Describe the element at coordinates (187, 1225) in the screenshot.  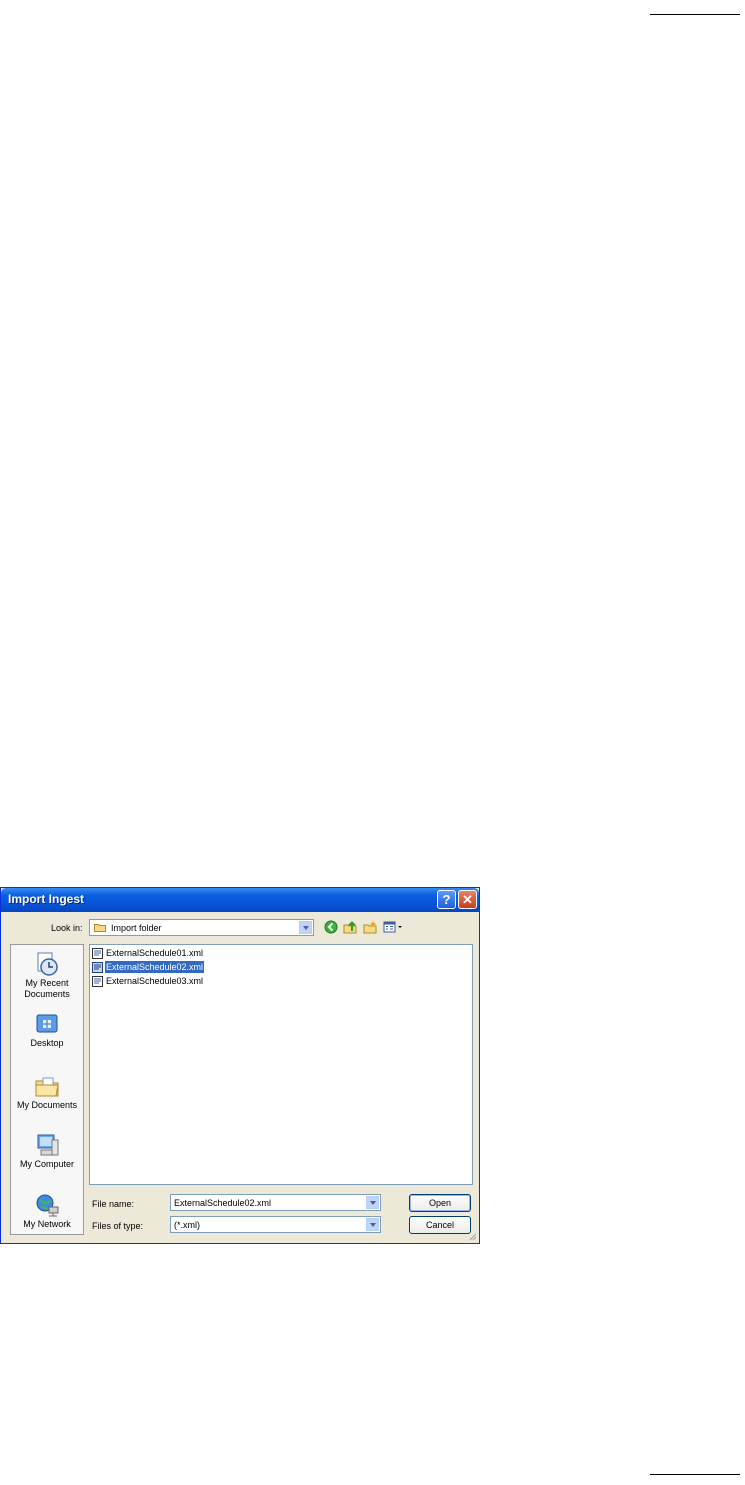
I see `file-type-value: (*.xml)` at that location.